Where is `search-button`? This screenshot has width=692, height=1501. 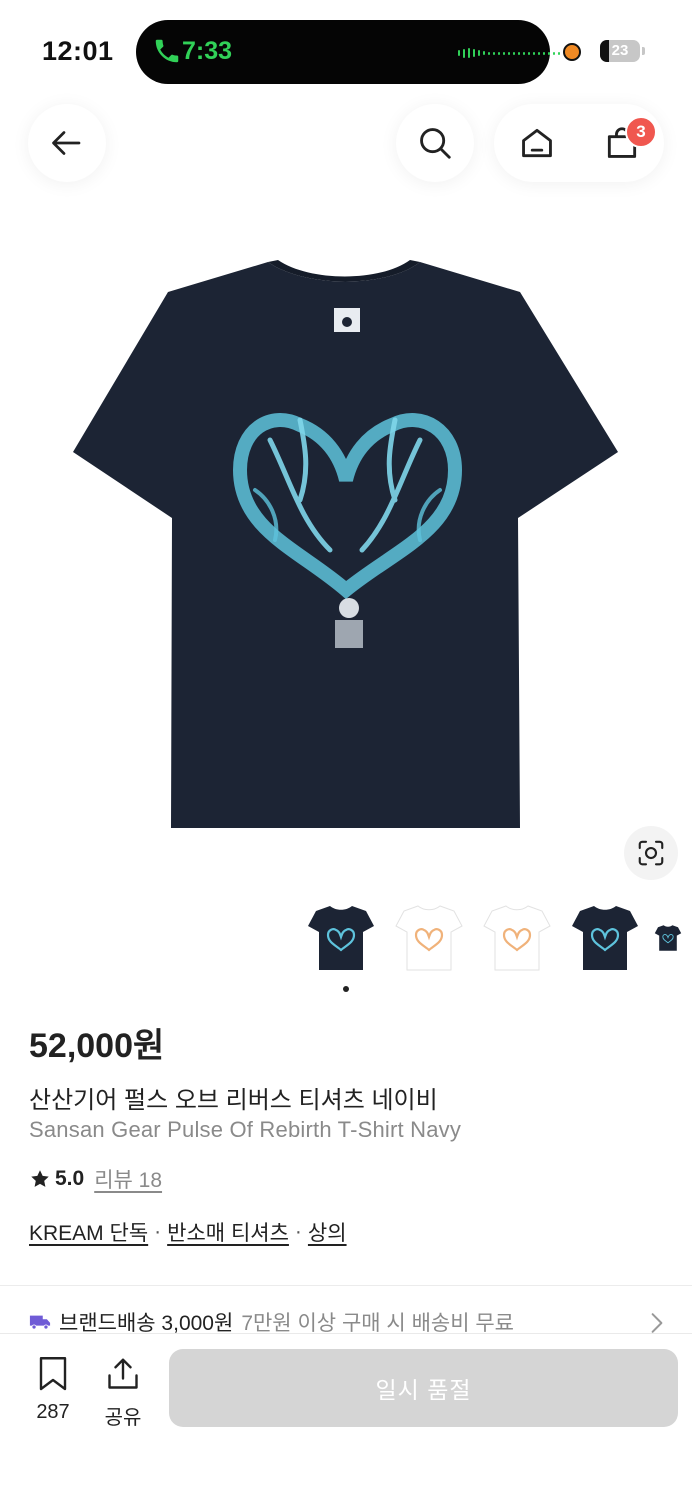
search-button is located at coordinates (435, 143).